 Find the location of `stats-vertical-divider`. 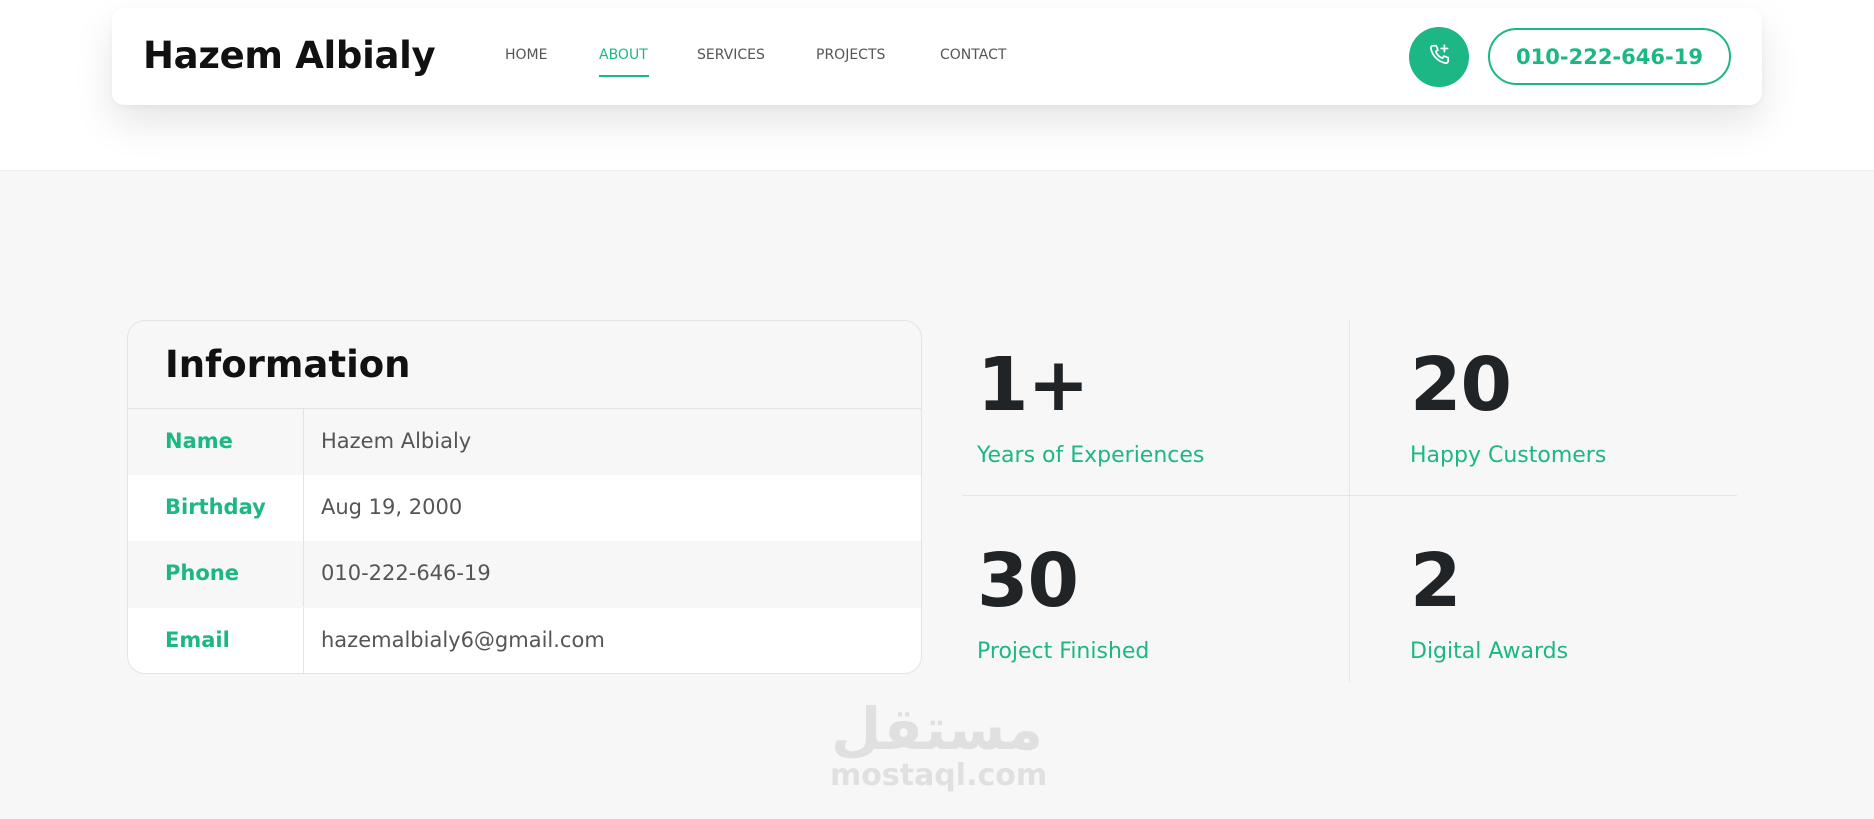

stats-vertical-divider is located at coordinates (1349, 501).